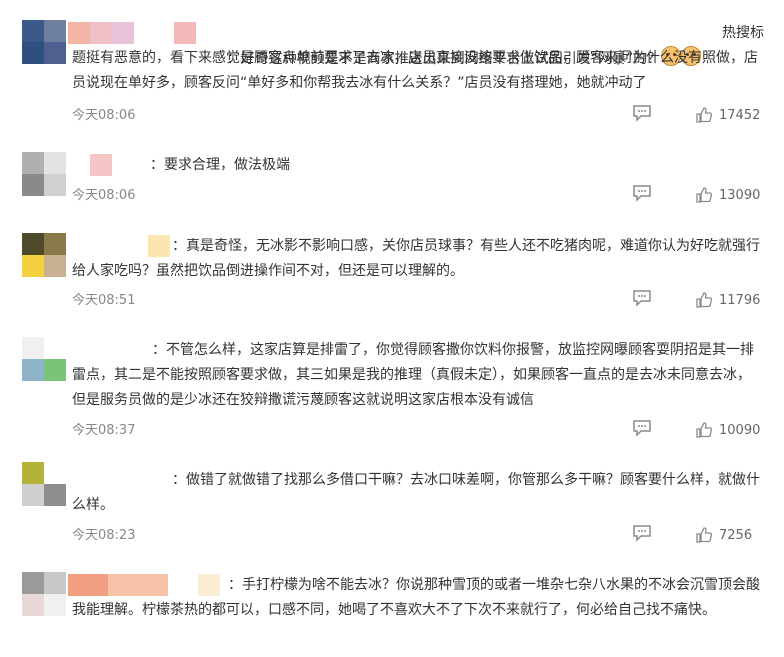 This screenshot has height=657, width=784. I want to click on like-button: 11796, so click(727, 300).